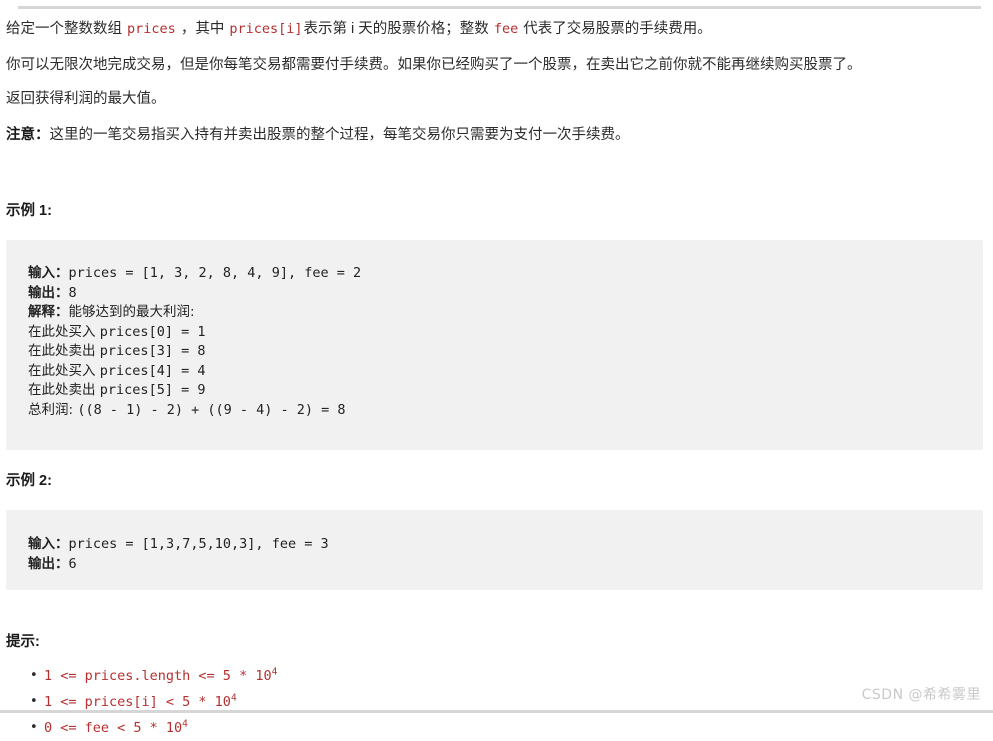 The height and width of the screenshot is (741, 993). Describe the element at coordinates (511, 728) in the screenshot. I see `list-item: 0 <= fee < 5 * 104` at that location.